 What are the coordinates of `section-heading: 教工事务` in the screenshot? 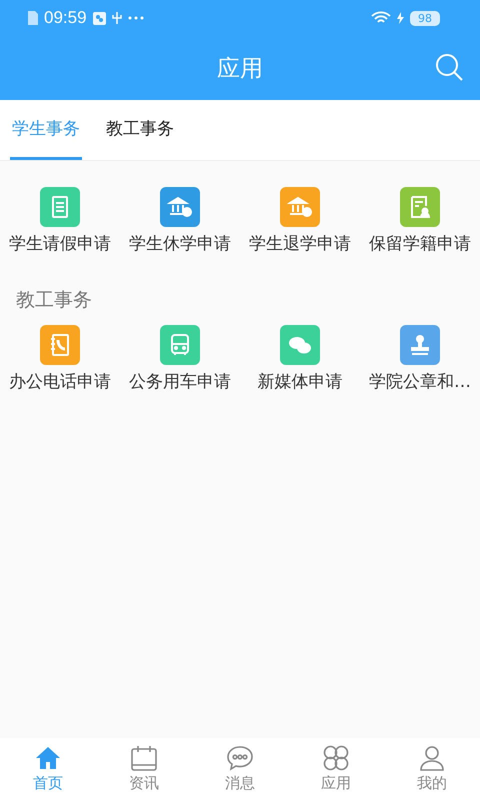 It's located at (54, 300).